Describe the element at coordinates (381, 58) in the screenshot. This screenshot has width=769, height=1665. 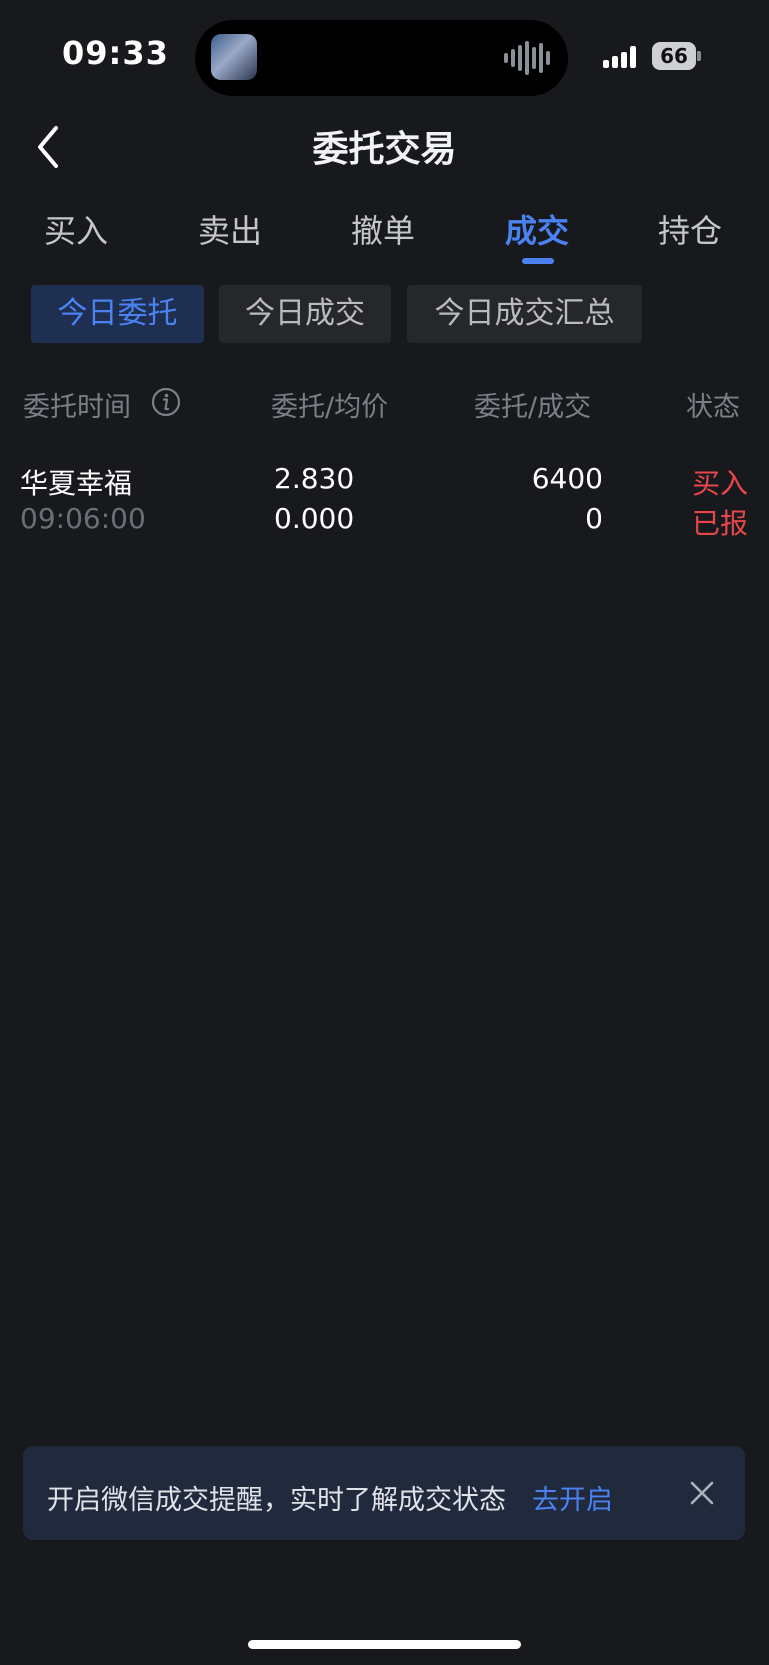
I see `dynamic-island` at that location.